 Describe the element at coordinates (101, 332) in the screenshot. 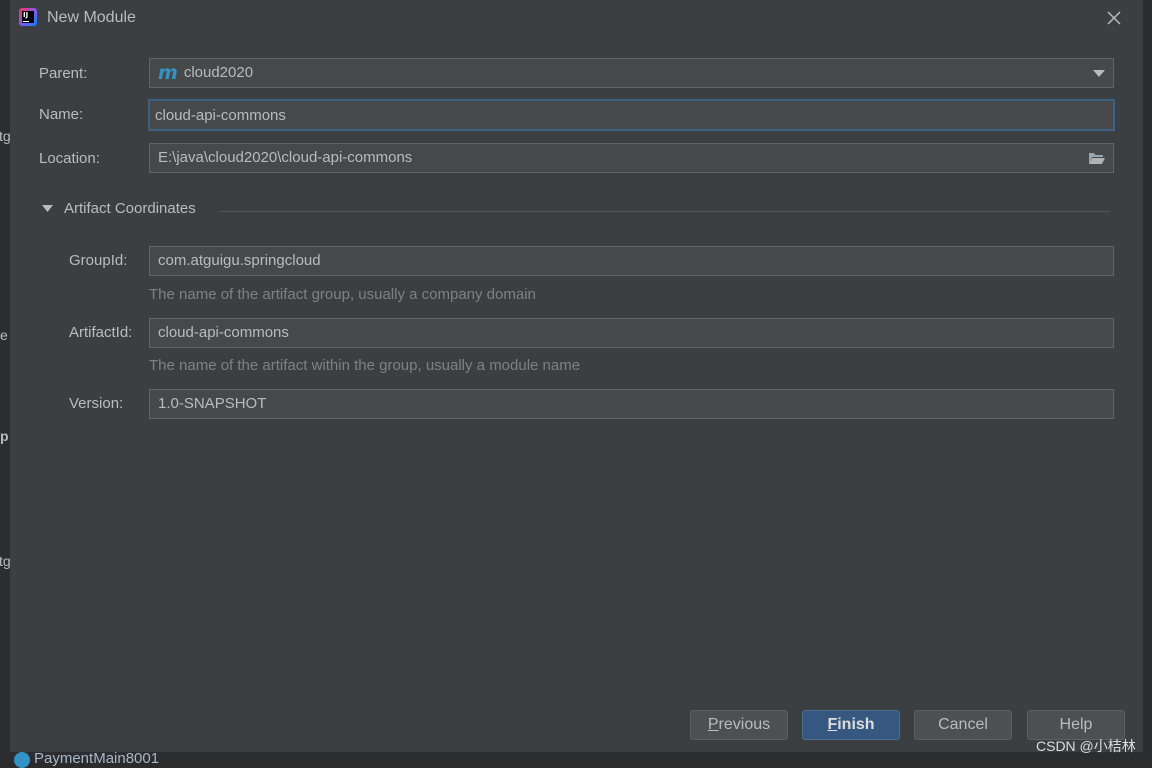

I see `artifactid-label: ArtifactId:` at that location.